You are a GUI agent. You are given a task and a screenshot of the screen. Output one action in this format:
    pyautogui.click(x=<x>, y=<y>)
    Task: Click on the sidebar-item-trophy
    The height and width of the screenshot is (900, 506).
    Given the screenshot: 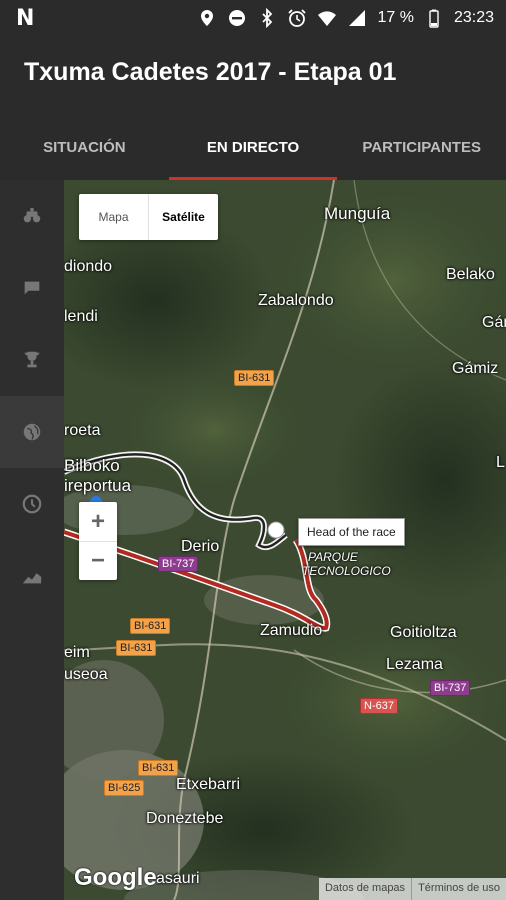 What is the action you would take?
    pyautogui.click(x=32, y=360)
    